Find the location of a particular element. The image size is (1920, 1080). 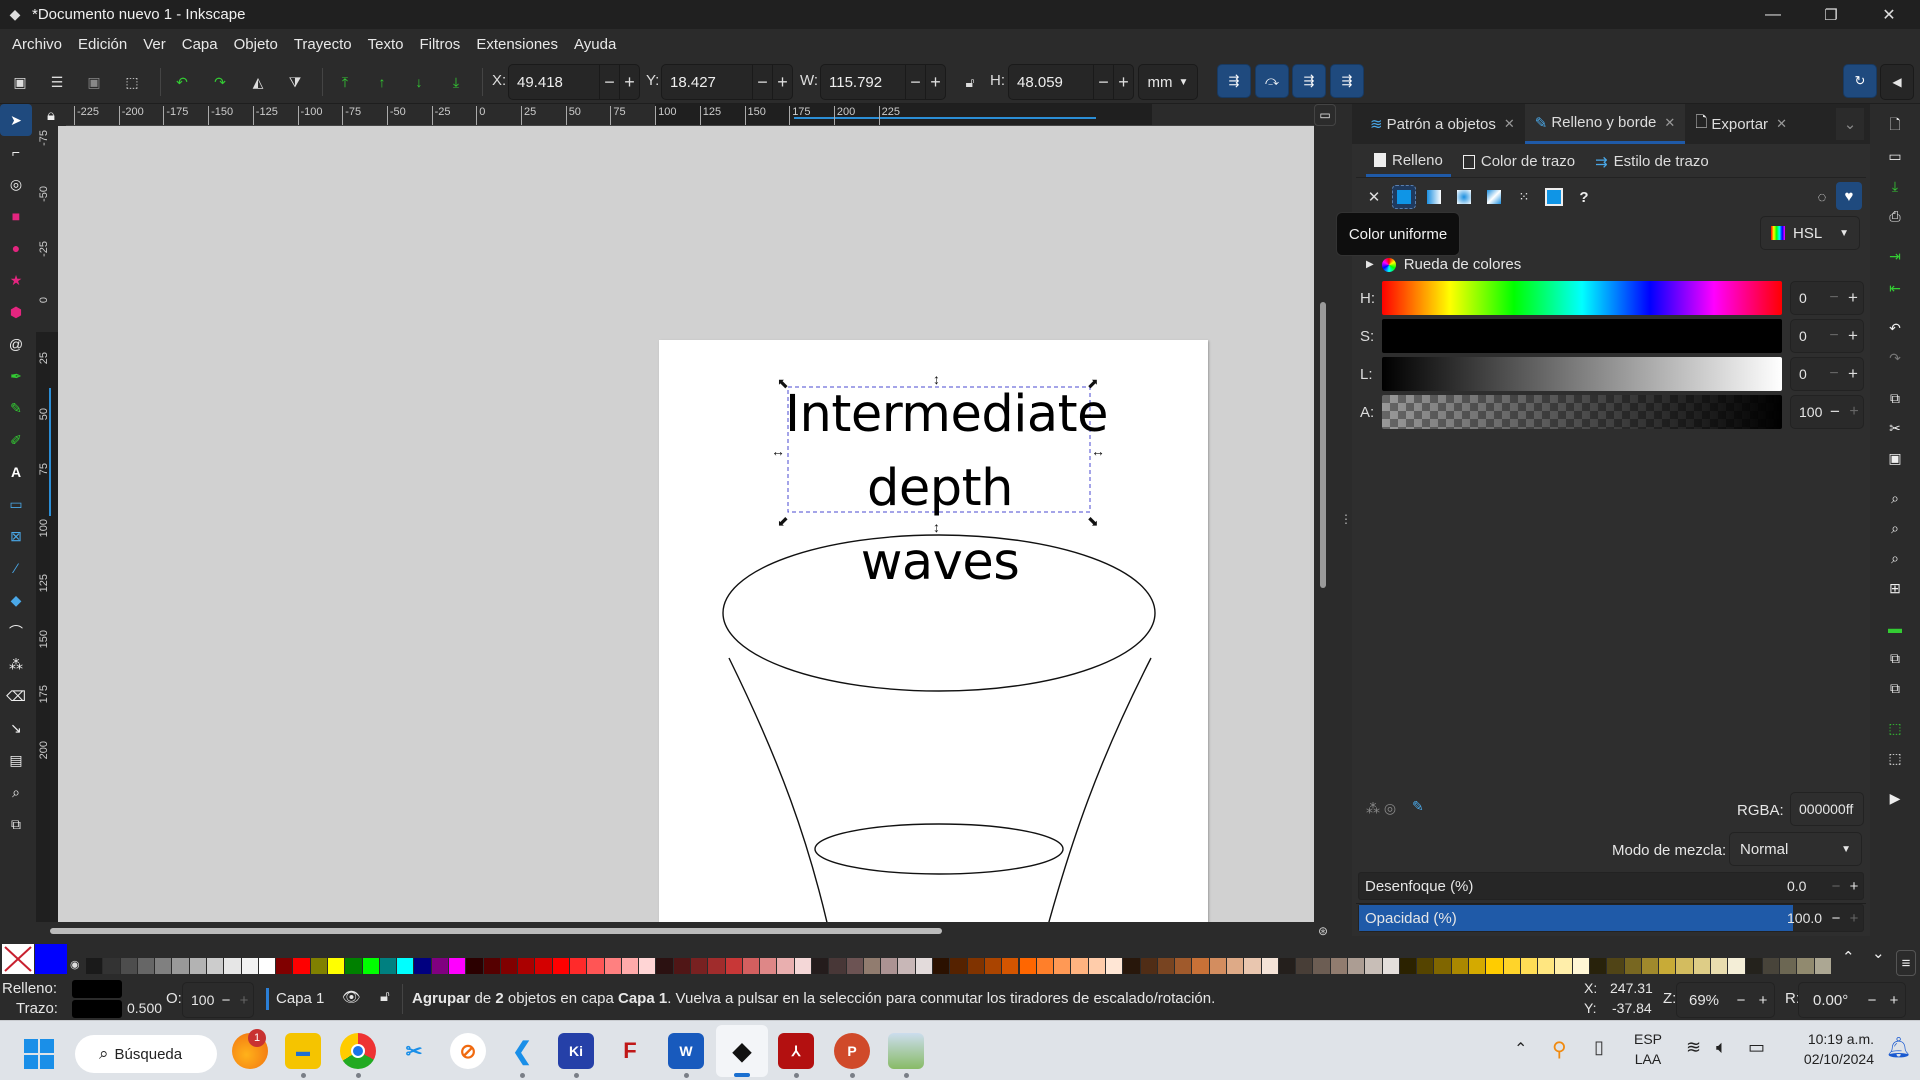

ellipse-tool-icon: ● is located at coordinates (16, 248).